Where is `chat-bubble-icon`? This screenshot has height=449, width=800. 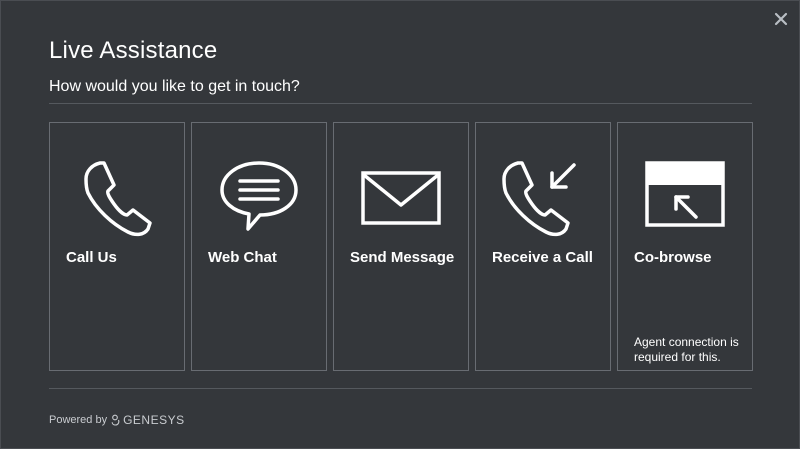 chat-bubble-icon is located at coordinates (259, 196).